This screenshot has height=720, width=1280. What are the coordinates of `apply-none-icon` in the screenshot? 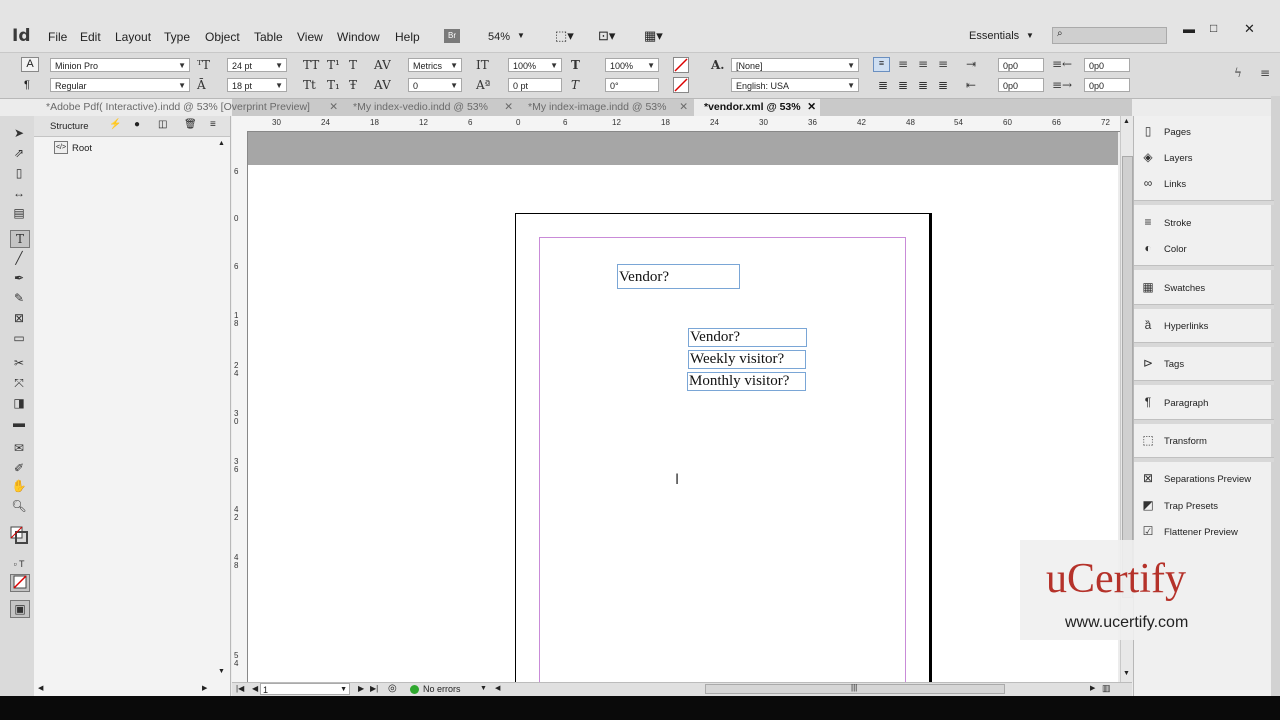 It's located at (20, 583).